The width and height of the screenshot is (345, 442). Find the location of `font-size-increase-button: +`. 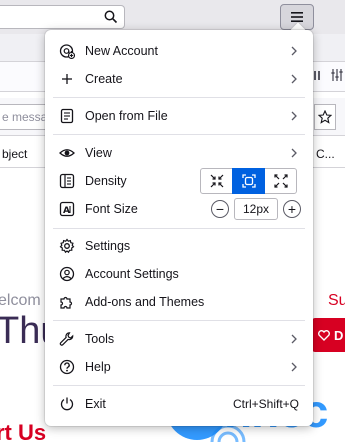

font-size-increase-button: + is located at coordinates (292, 209).